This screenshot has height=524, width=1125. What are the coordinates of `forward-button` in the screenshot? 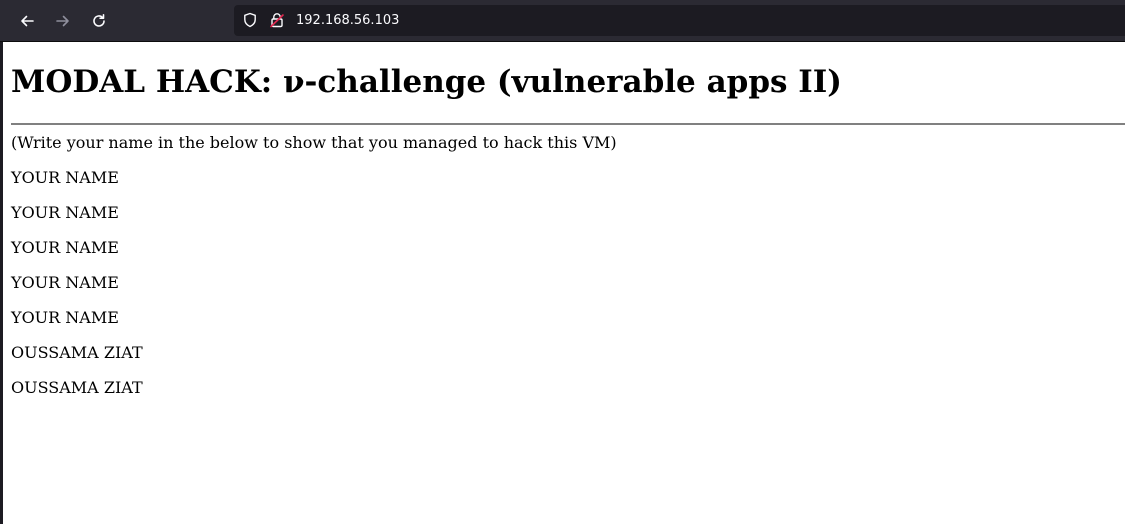 It's located at (63, 21).